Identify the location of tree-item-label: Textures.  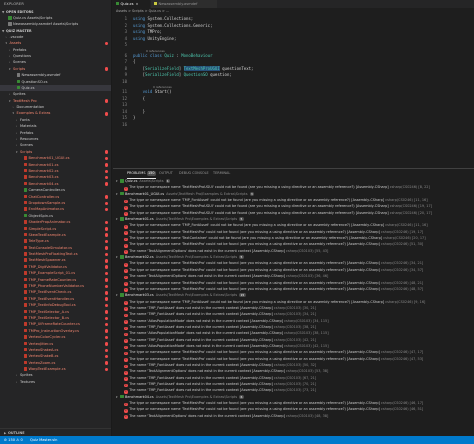
(28, 381).